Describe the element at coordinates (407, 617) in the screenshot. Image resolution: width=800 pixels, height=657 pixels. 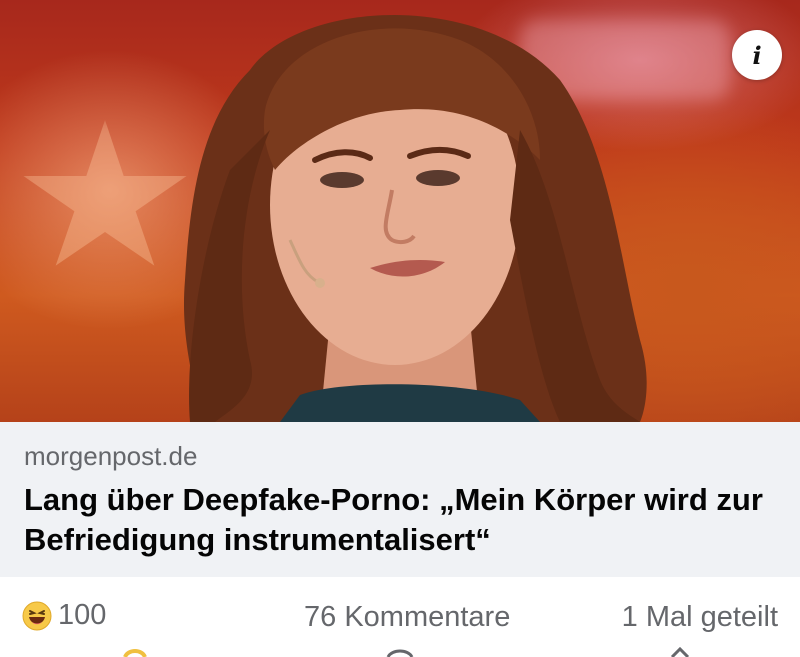
I see `comments-count-link: 76 Kommentare` at that location.